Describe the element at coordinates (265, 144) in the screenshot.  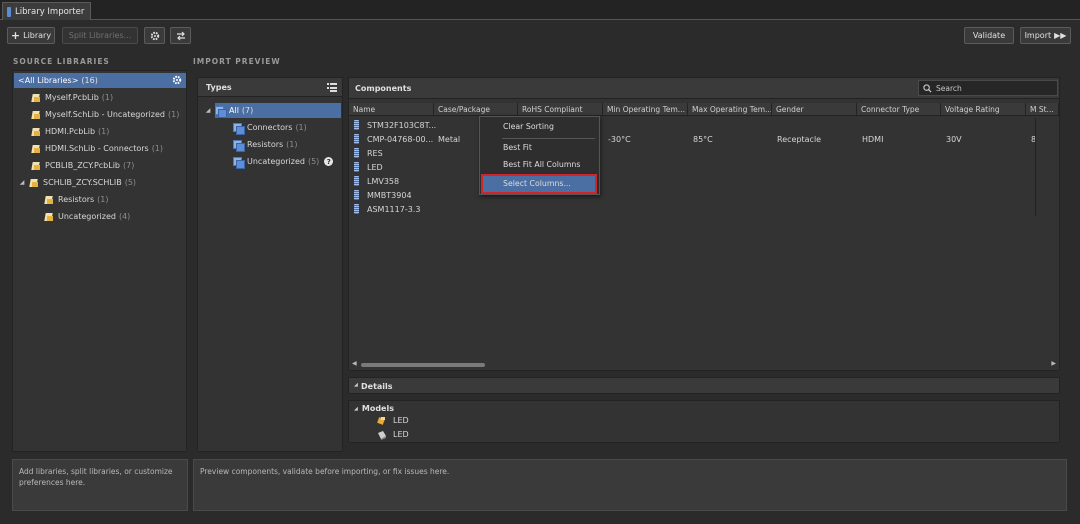
I see `type-item-resistors: Resistors (1)` at that location.